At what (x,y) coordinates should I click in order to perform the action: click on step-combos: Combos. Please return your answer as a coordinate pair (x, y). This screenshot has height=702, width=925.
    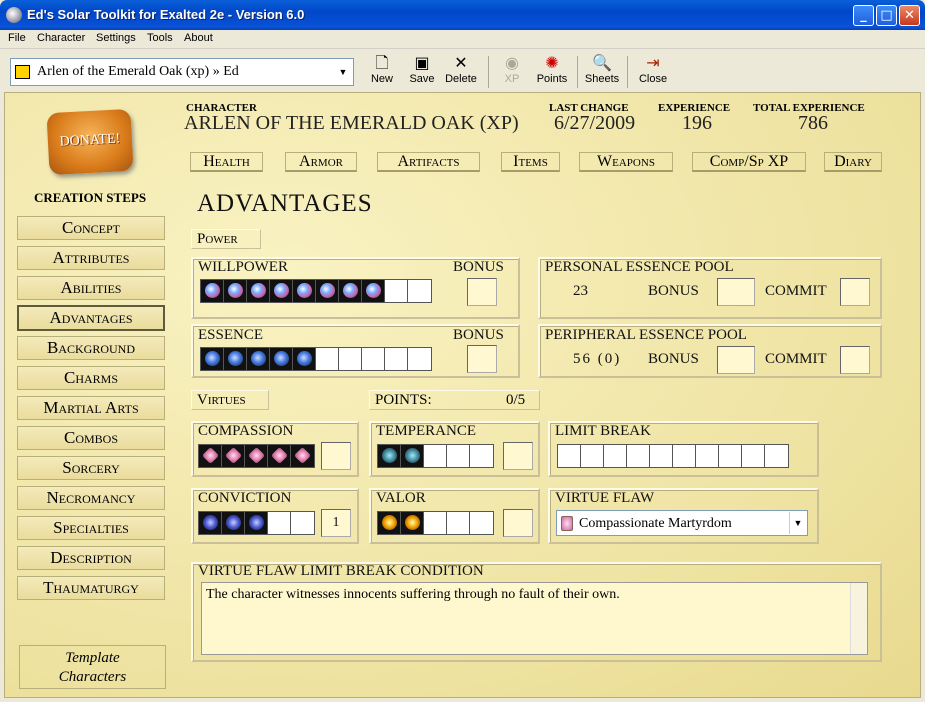
    Looking at the image, I should click on (91, 438).